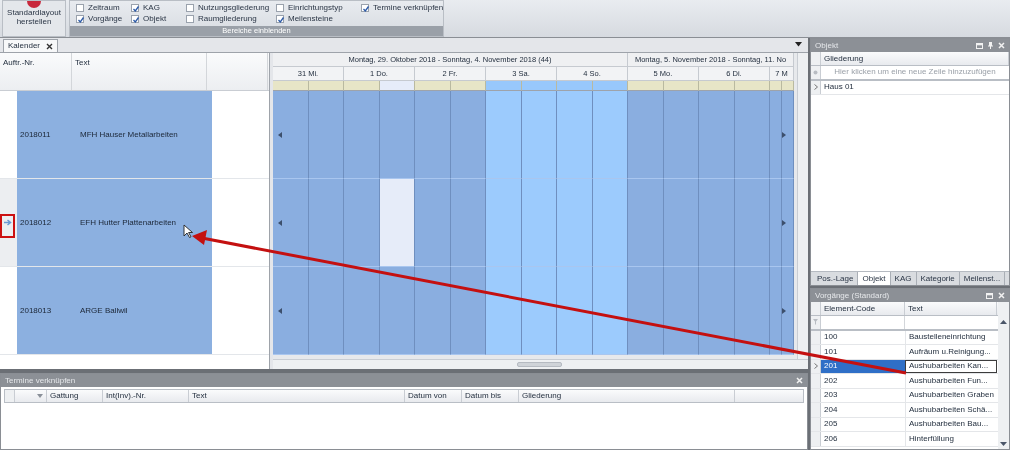 This screenshot has height=450, width=1010. Describe the element at coordinates (863, 439) in the screenshot. I see `table-cell: 206` at that location.